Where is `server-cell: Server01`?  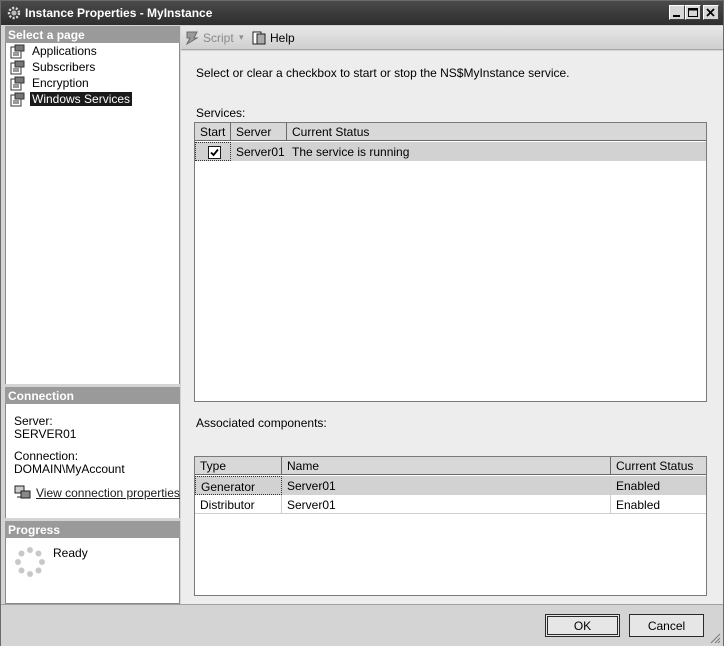 server-cell: Server01 is located at coordinates (260, 152).